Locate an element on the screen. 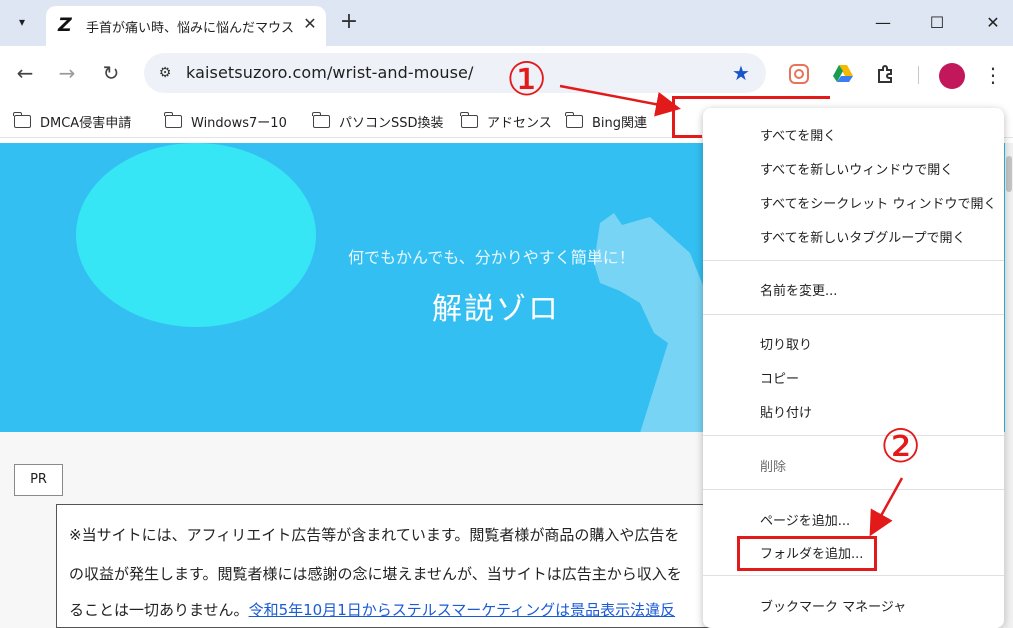  bookmark-folder-windows: Windows7ー10 is located at coordinates (225, 121).